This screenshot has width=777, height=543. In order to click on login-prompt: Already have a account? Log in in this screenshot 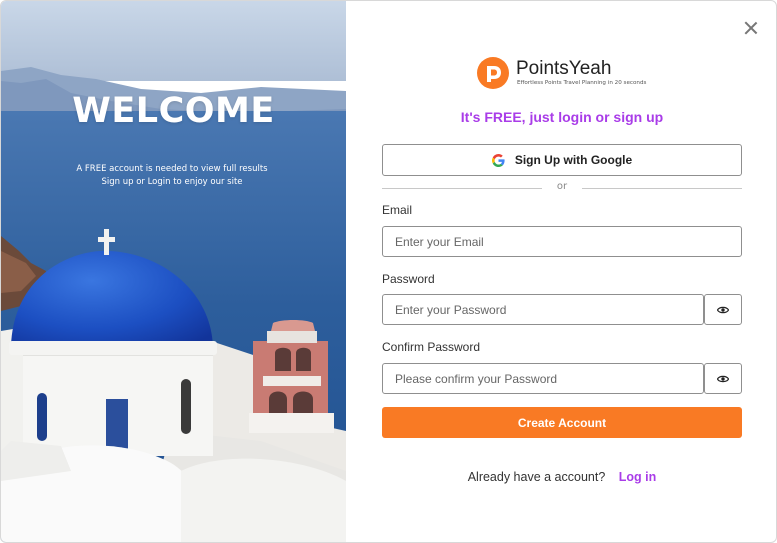, I will do `click(561, 477)`.